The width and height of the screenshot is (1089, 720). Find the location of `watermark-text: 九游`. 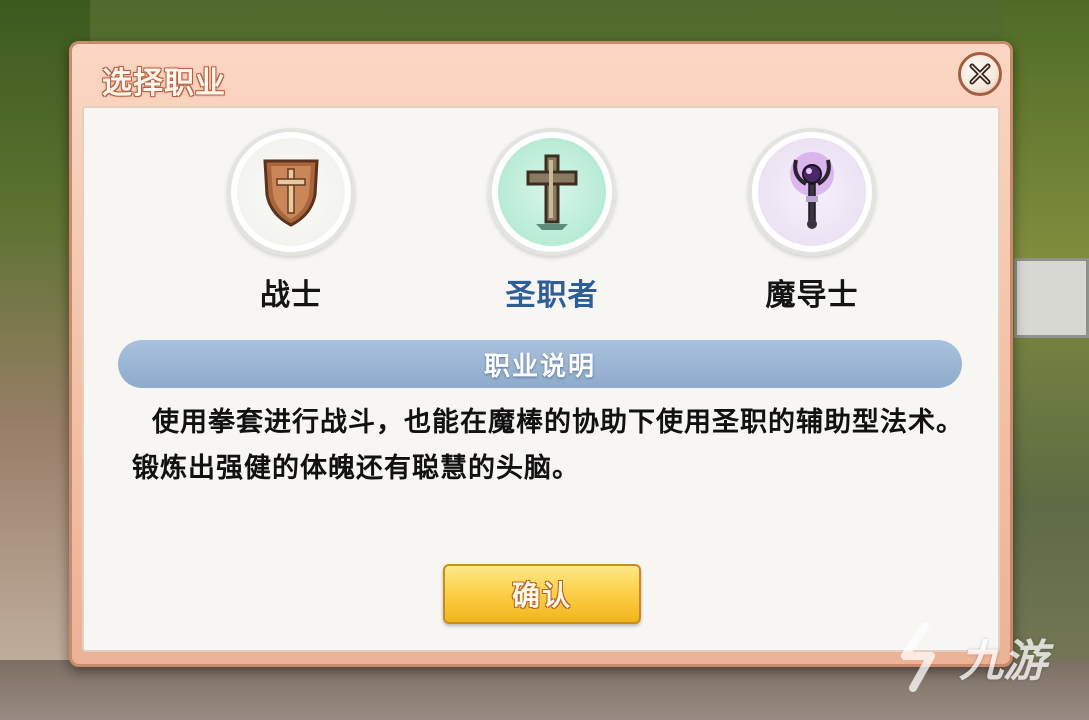

watermark-text: 九游 is located at coordinates (1003, 661).